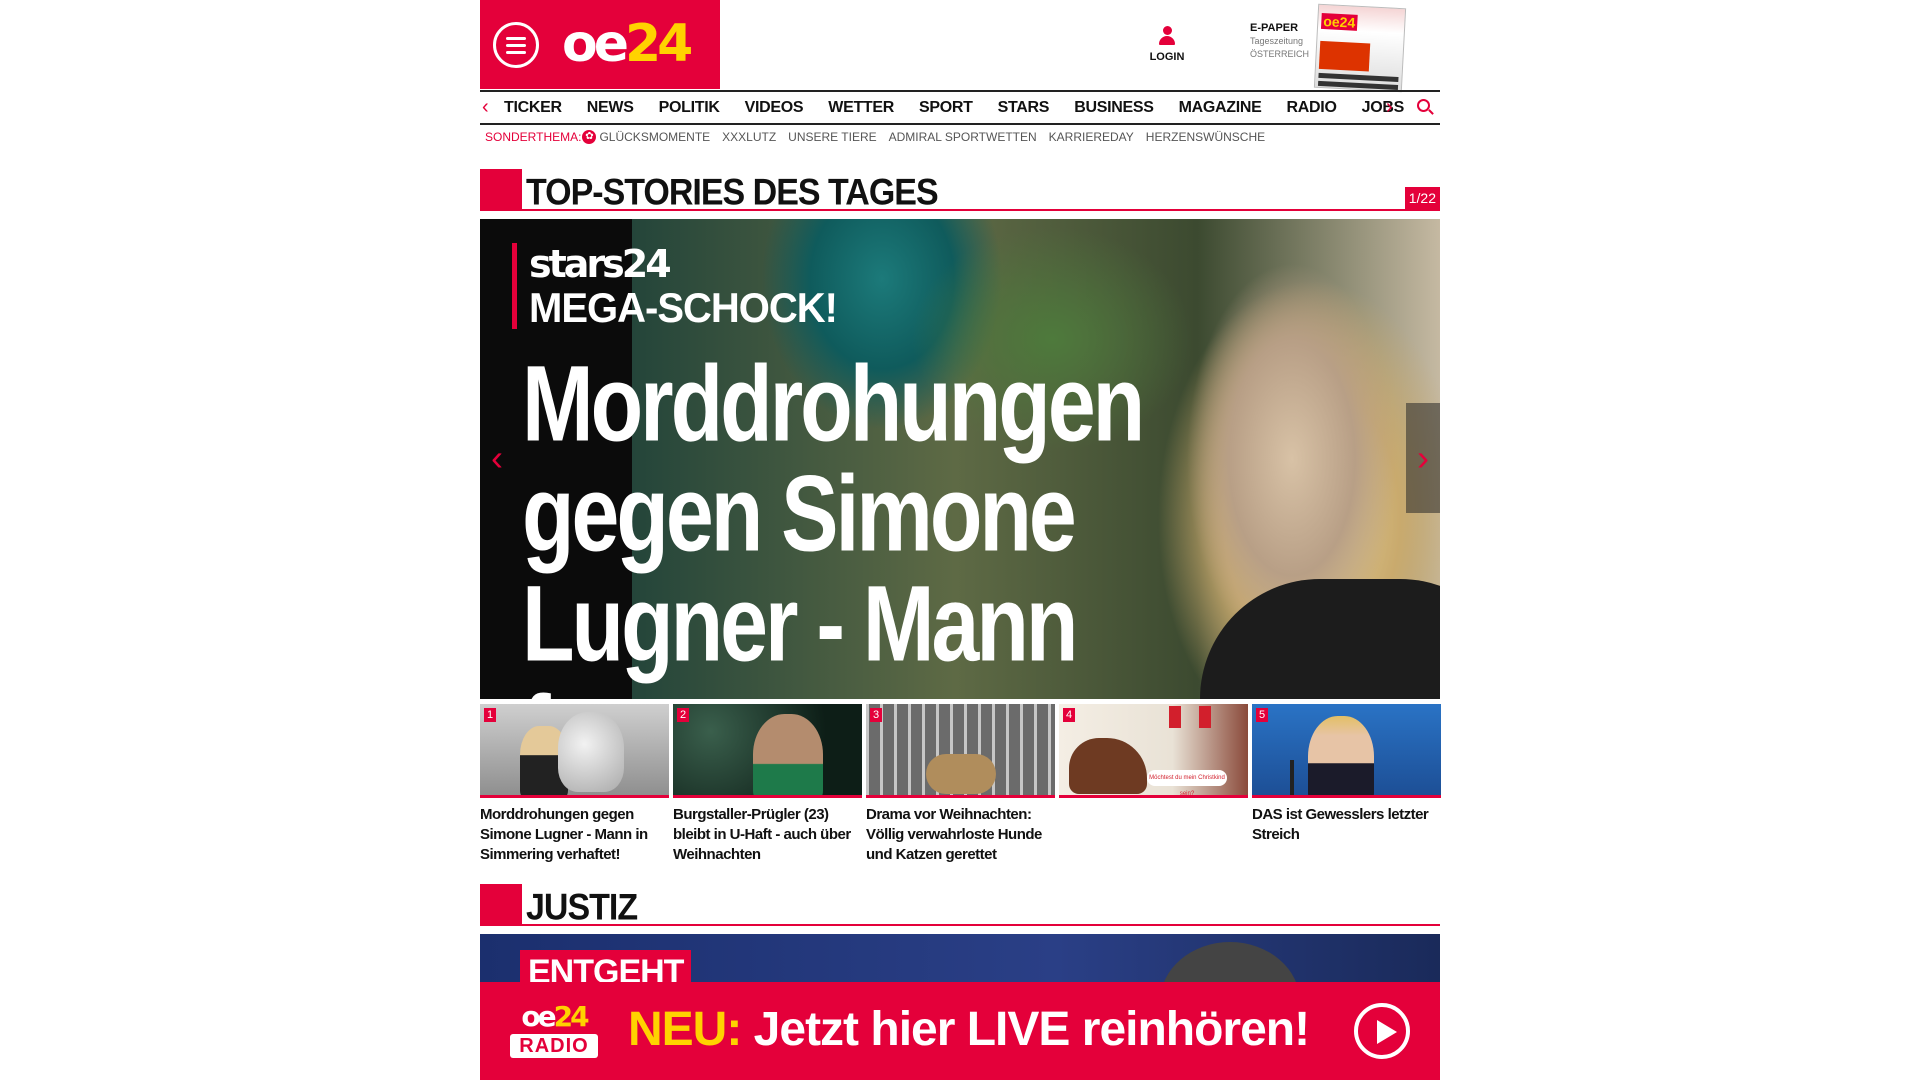 The image size is (1920, 1080). I want to click on sonderthema-label: SONDERTHEMA:, so click(533, 137).